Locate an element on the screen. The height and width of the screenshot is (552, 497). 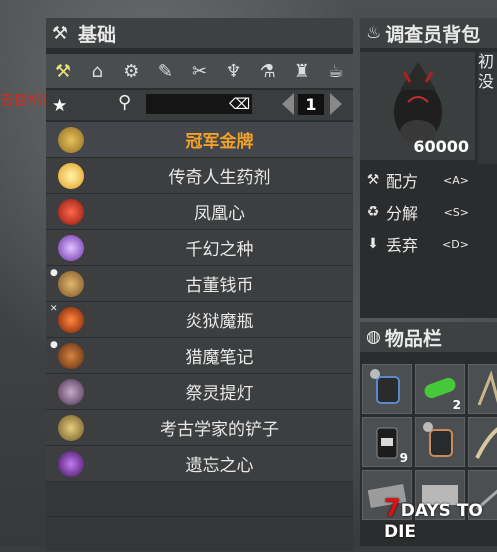
inventory-title: 物品栏 is located at coordinates (413, 338).